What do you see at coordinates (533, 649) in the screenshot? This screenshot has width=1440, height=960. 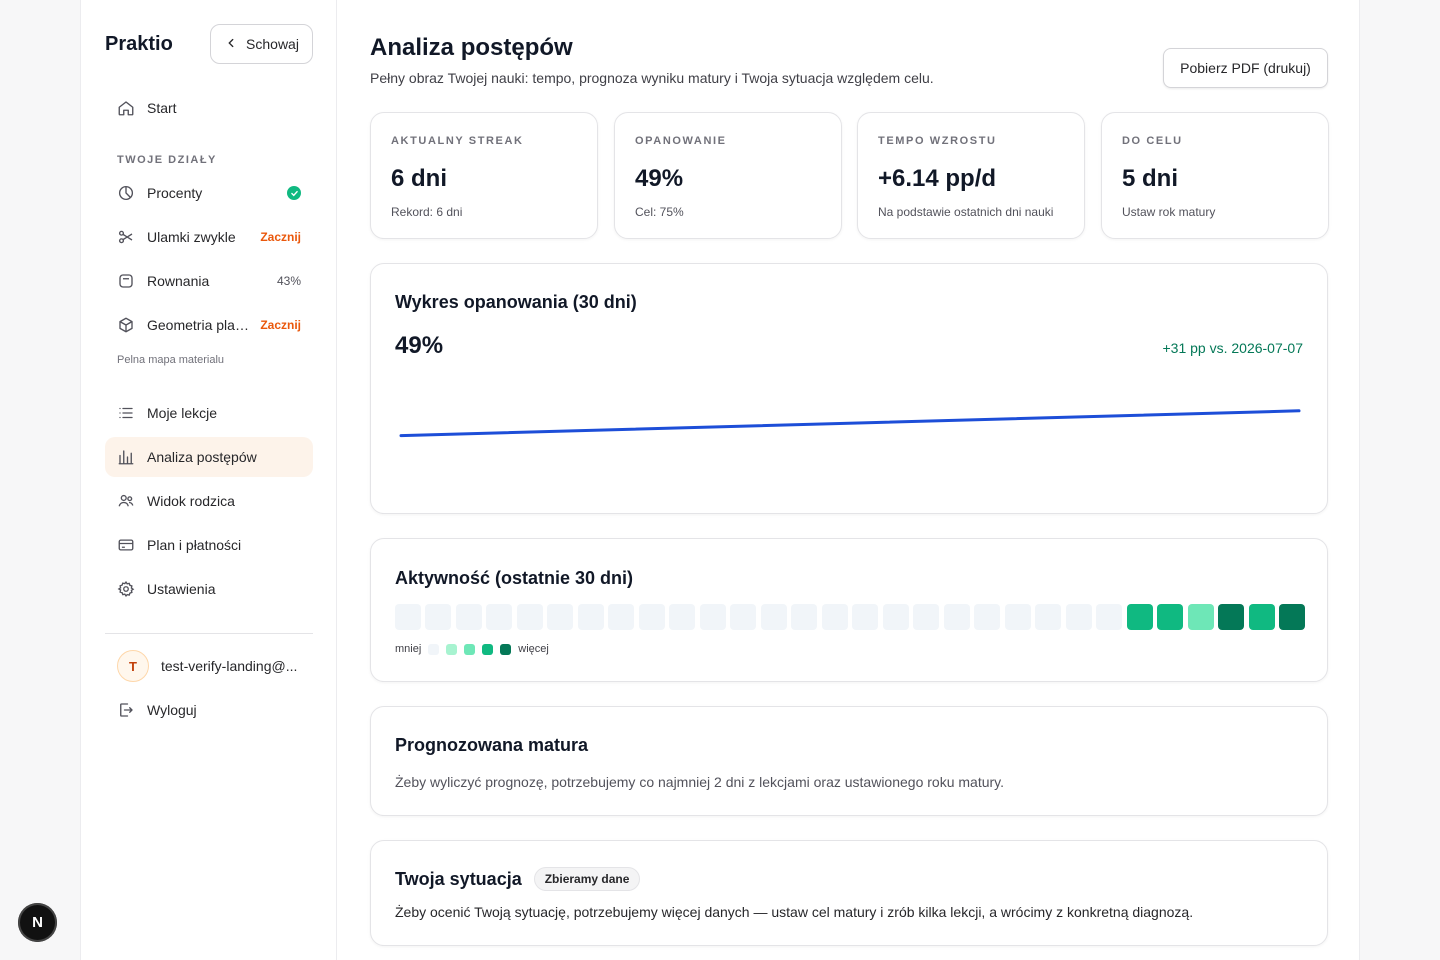 I see `legend-more: więcej` at bounding box center [533, 649].